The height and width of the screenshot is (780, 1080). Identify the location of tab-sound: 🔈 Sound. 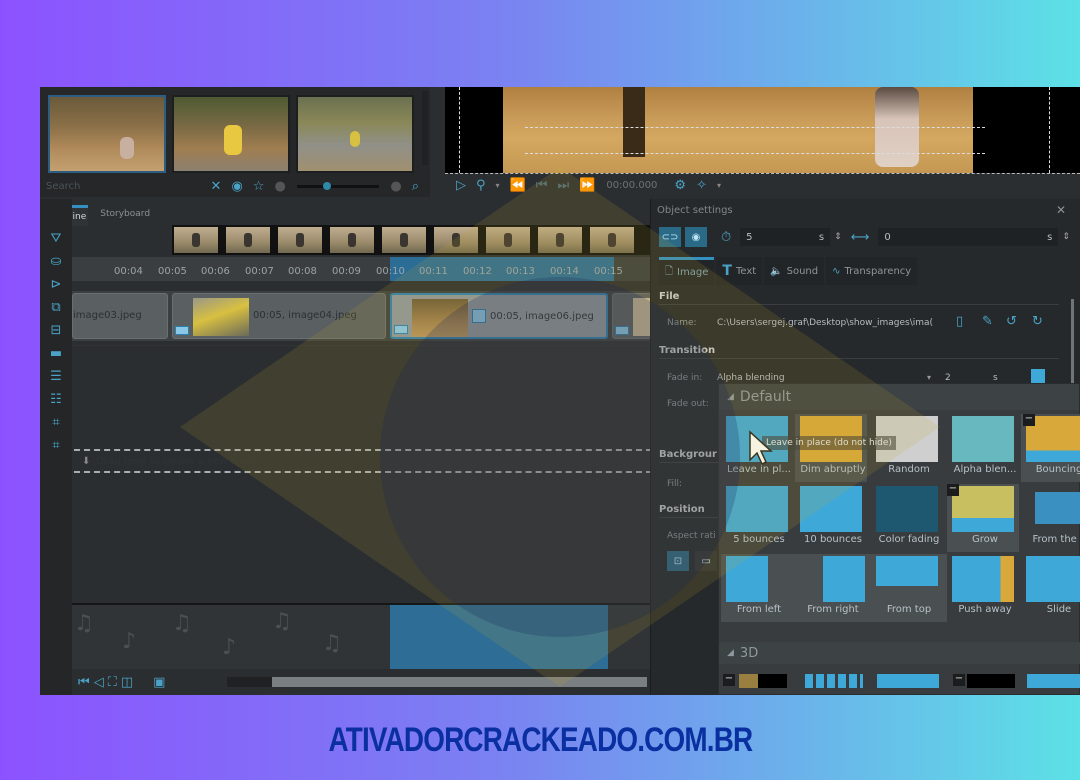
(794, 271).